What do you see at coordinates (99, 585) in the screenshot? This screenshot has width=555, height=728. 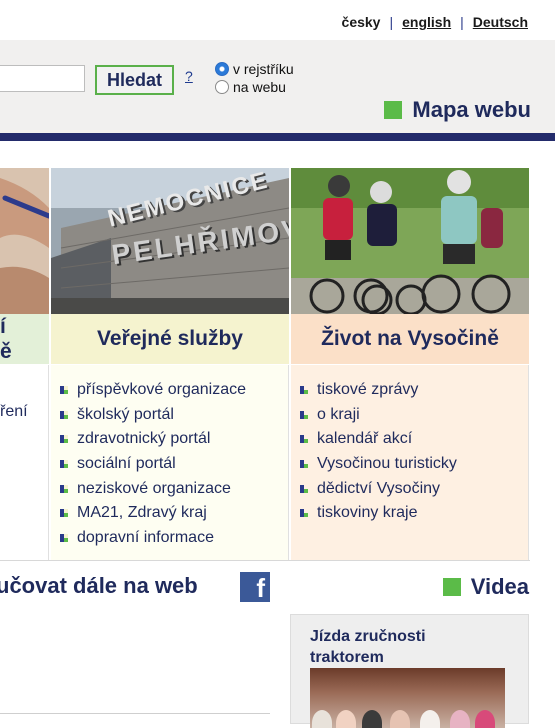 I see `social-follow-text: učovat dále na web` at bounding box center [99, 585].